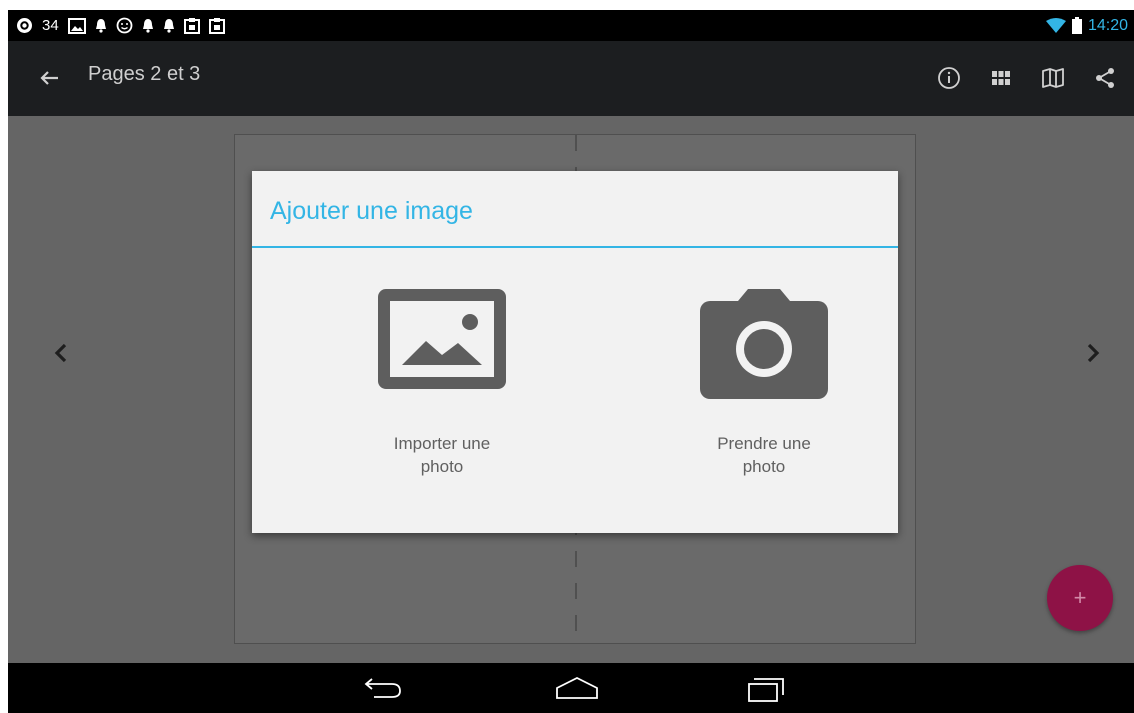 The width and height of the screenshot is (1134, 713). What do you see at coordinates (571, 78) in the screenshot?
I see `action-bar: Pages 2 et 3` at bounding box center [571, 78].